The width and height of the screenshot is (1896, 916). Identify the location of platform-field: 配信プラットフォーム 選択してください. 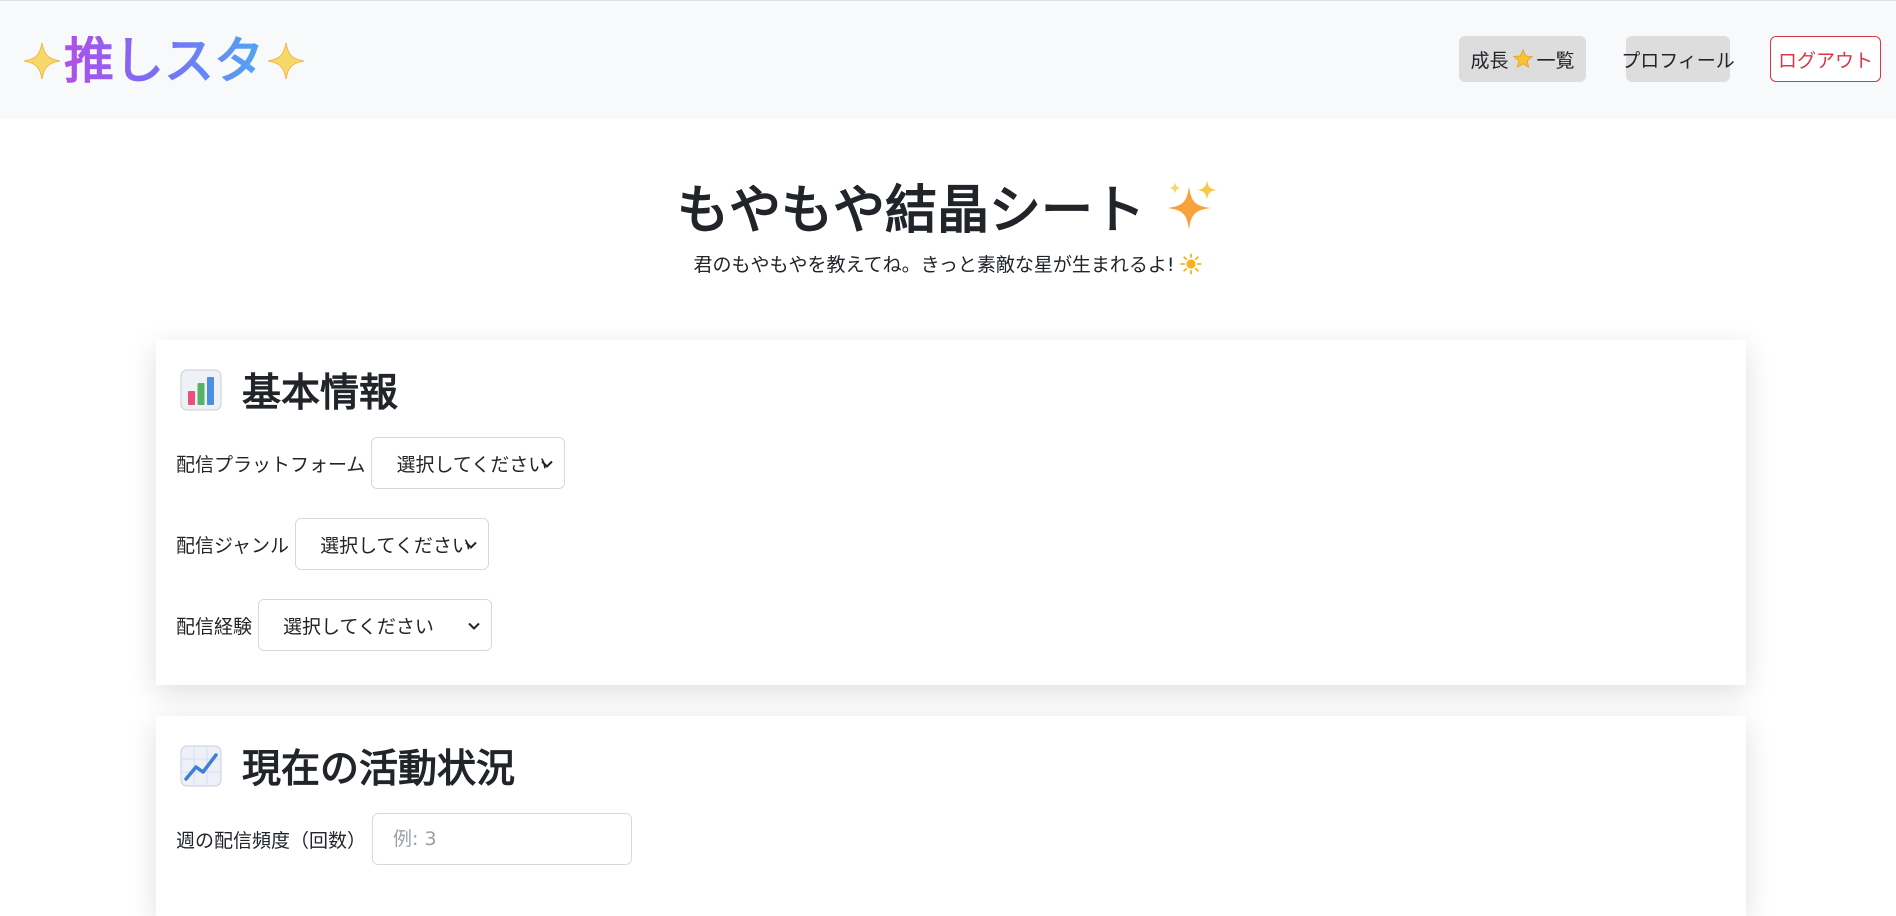
(371, 463).